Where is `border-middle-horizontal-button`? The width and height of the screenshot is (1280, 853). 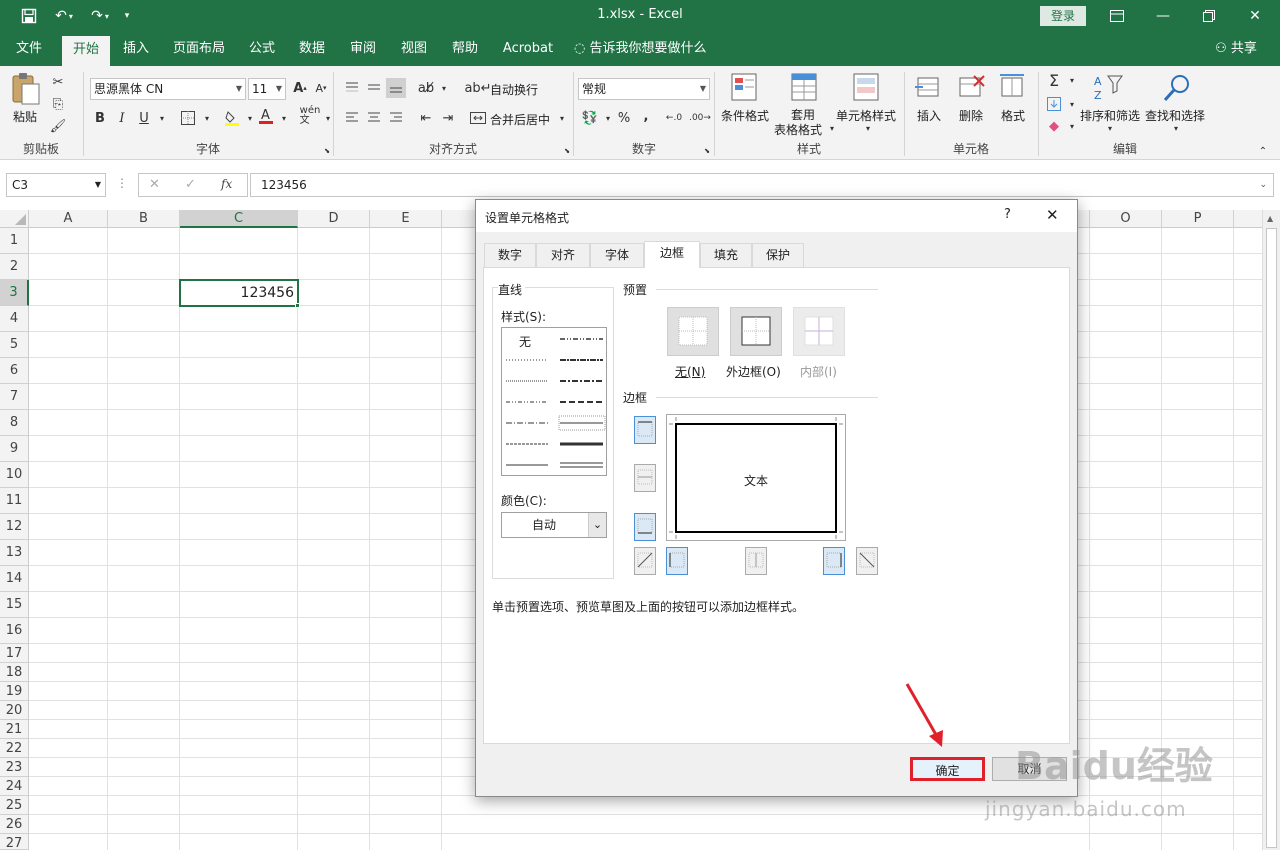
border-middle-horizontal-button is located at coordinates (645, 478).